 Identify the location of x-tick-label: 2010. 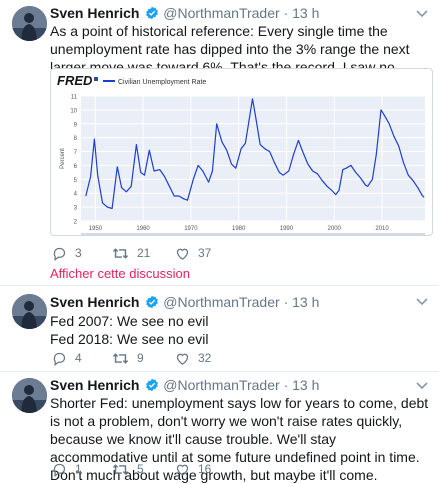
(382, 229).